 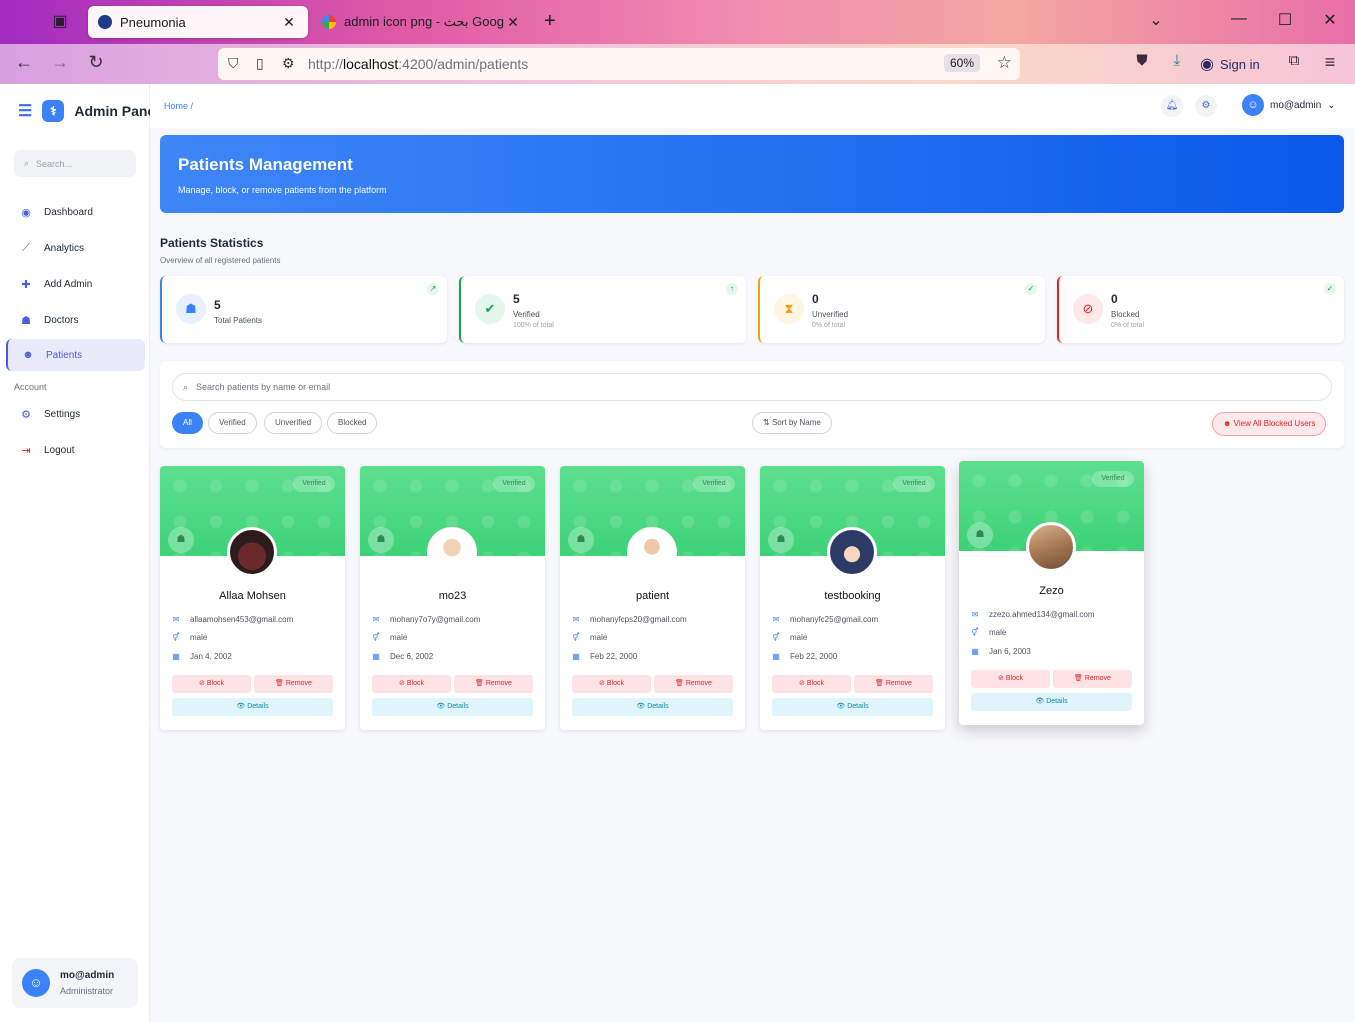 I want to click on ban-icon: ⊘, so click(x=1088, y=309).